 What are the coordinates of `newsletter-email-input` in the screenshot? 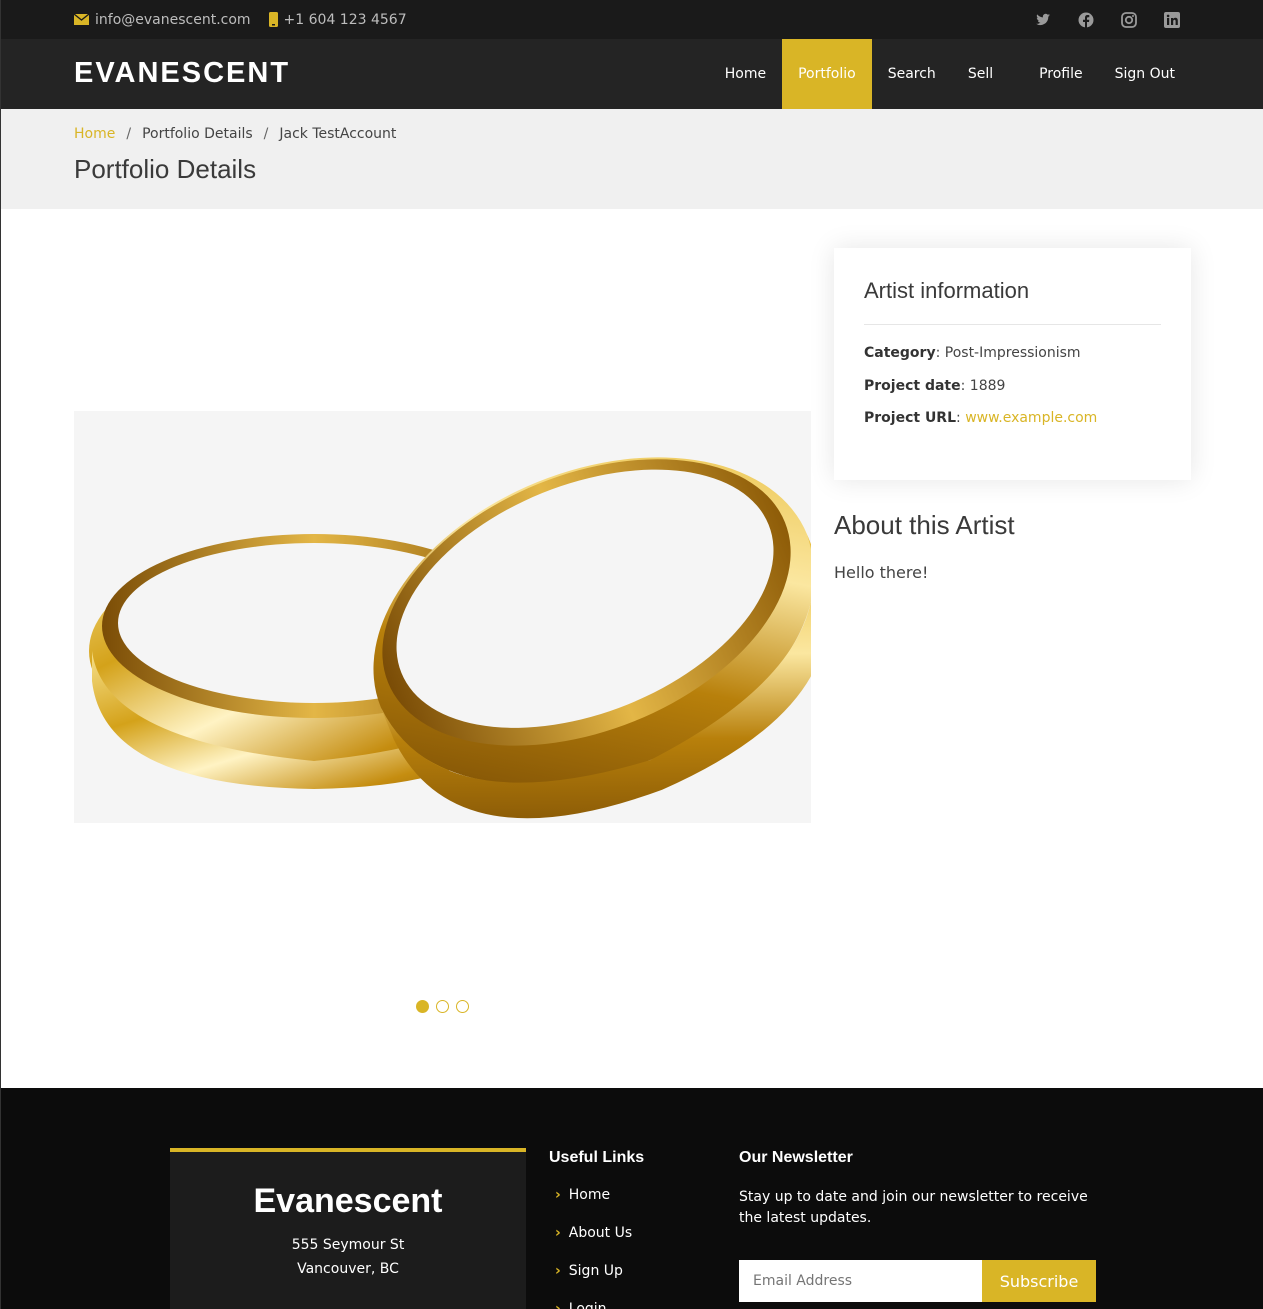 It's located at (860, 1281).